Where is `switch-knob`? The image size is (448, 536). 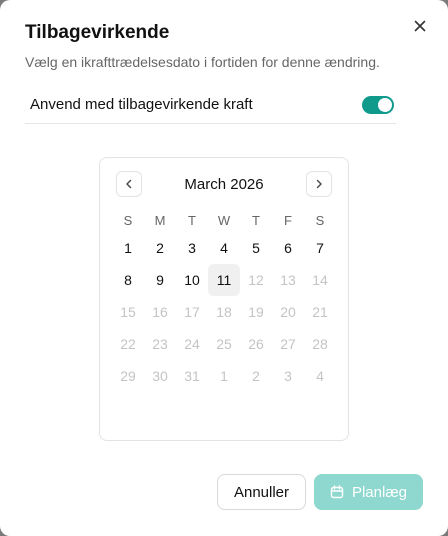
switch-knob is located at coordinates (385, 104).